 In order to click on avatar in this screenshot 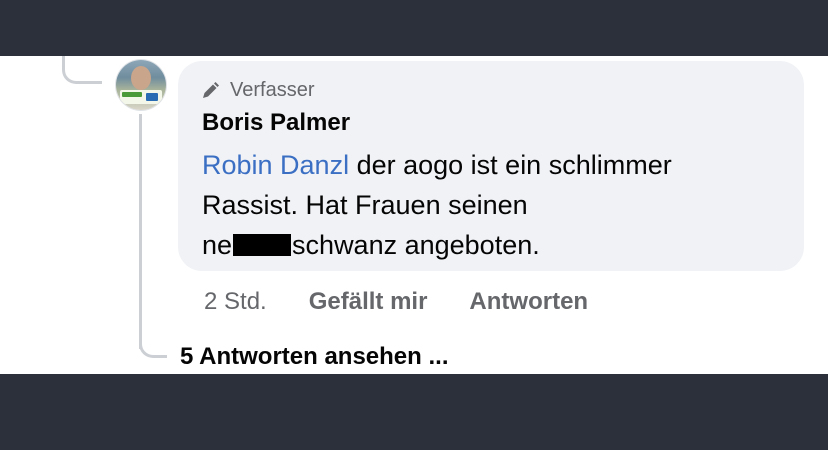, I will do `click(141, 85)`.